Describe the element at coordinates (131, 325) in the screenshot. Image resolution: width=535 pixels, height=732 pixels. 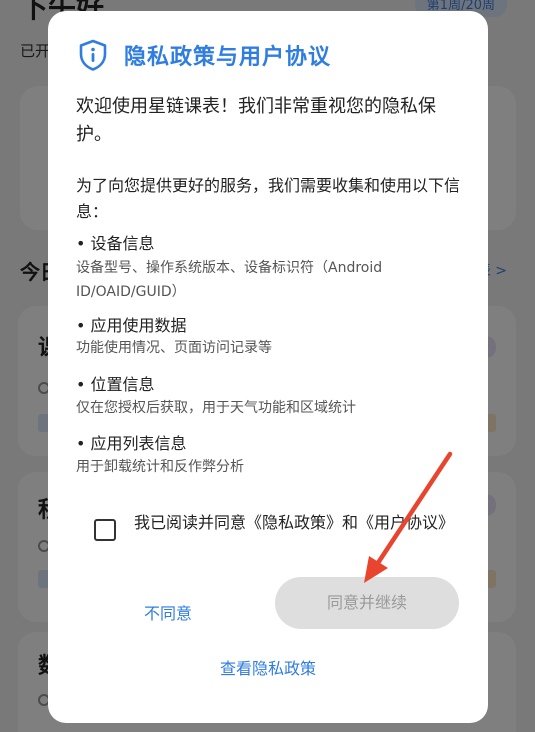
I see `info-item-title: • 应用使用数据` at that location.